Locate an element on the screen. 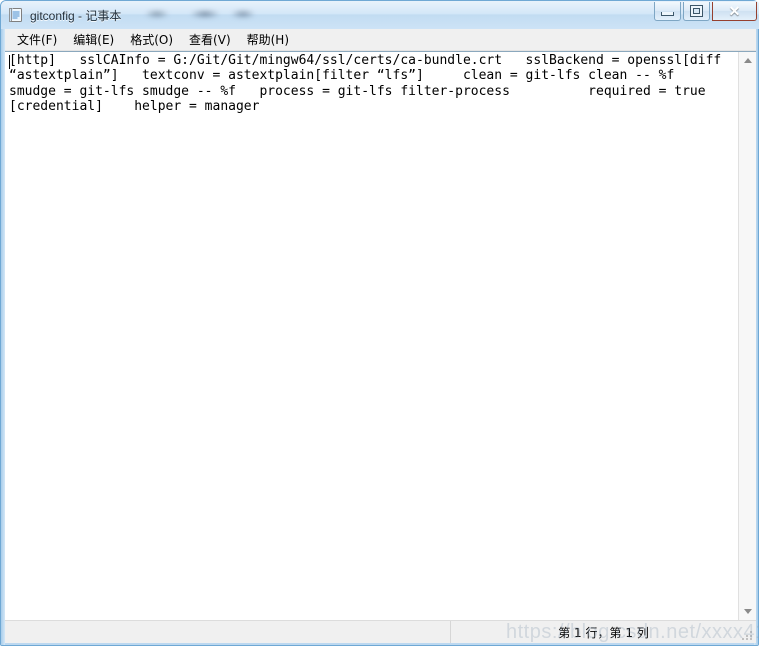 Image resolution: width=759 pixels, height=646 pixels. notepad-icon is located at coordinates (16, 15).